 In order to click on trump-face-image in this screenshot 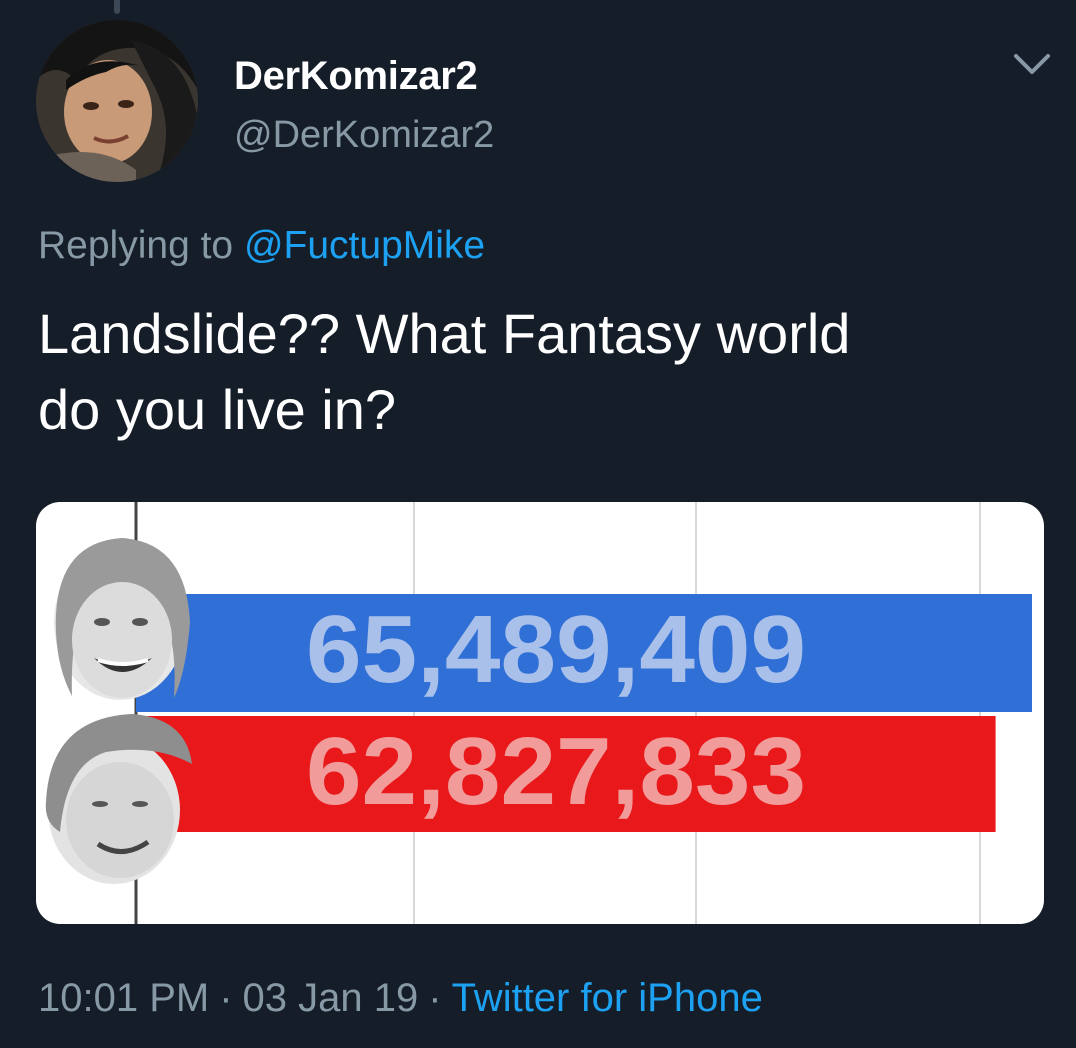, I will do `click(119, 799)`.